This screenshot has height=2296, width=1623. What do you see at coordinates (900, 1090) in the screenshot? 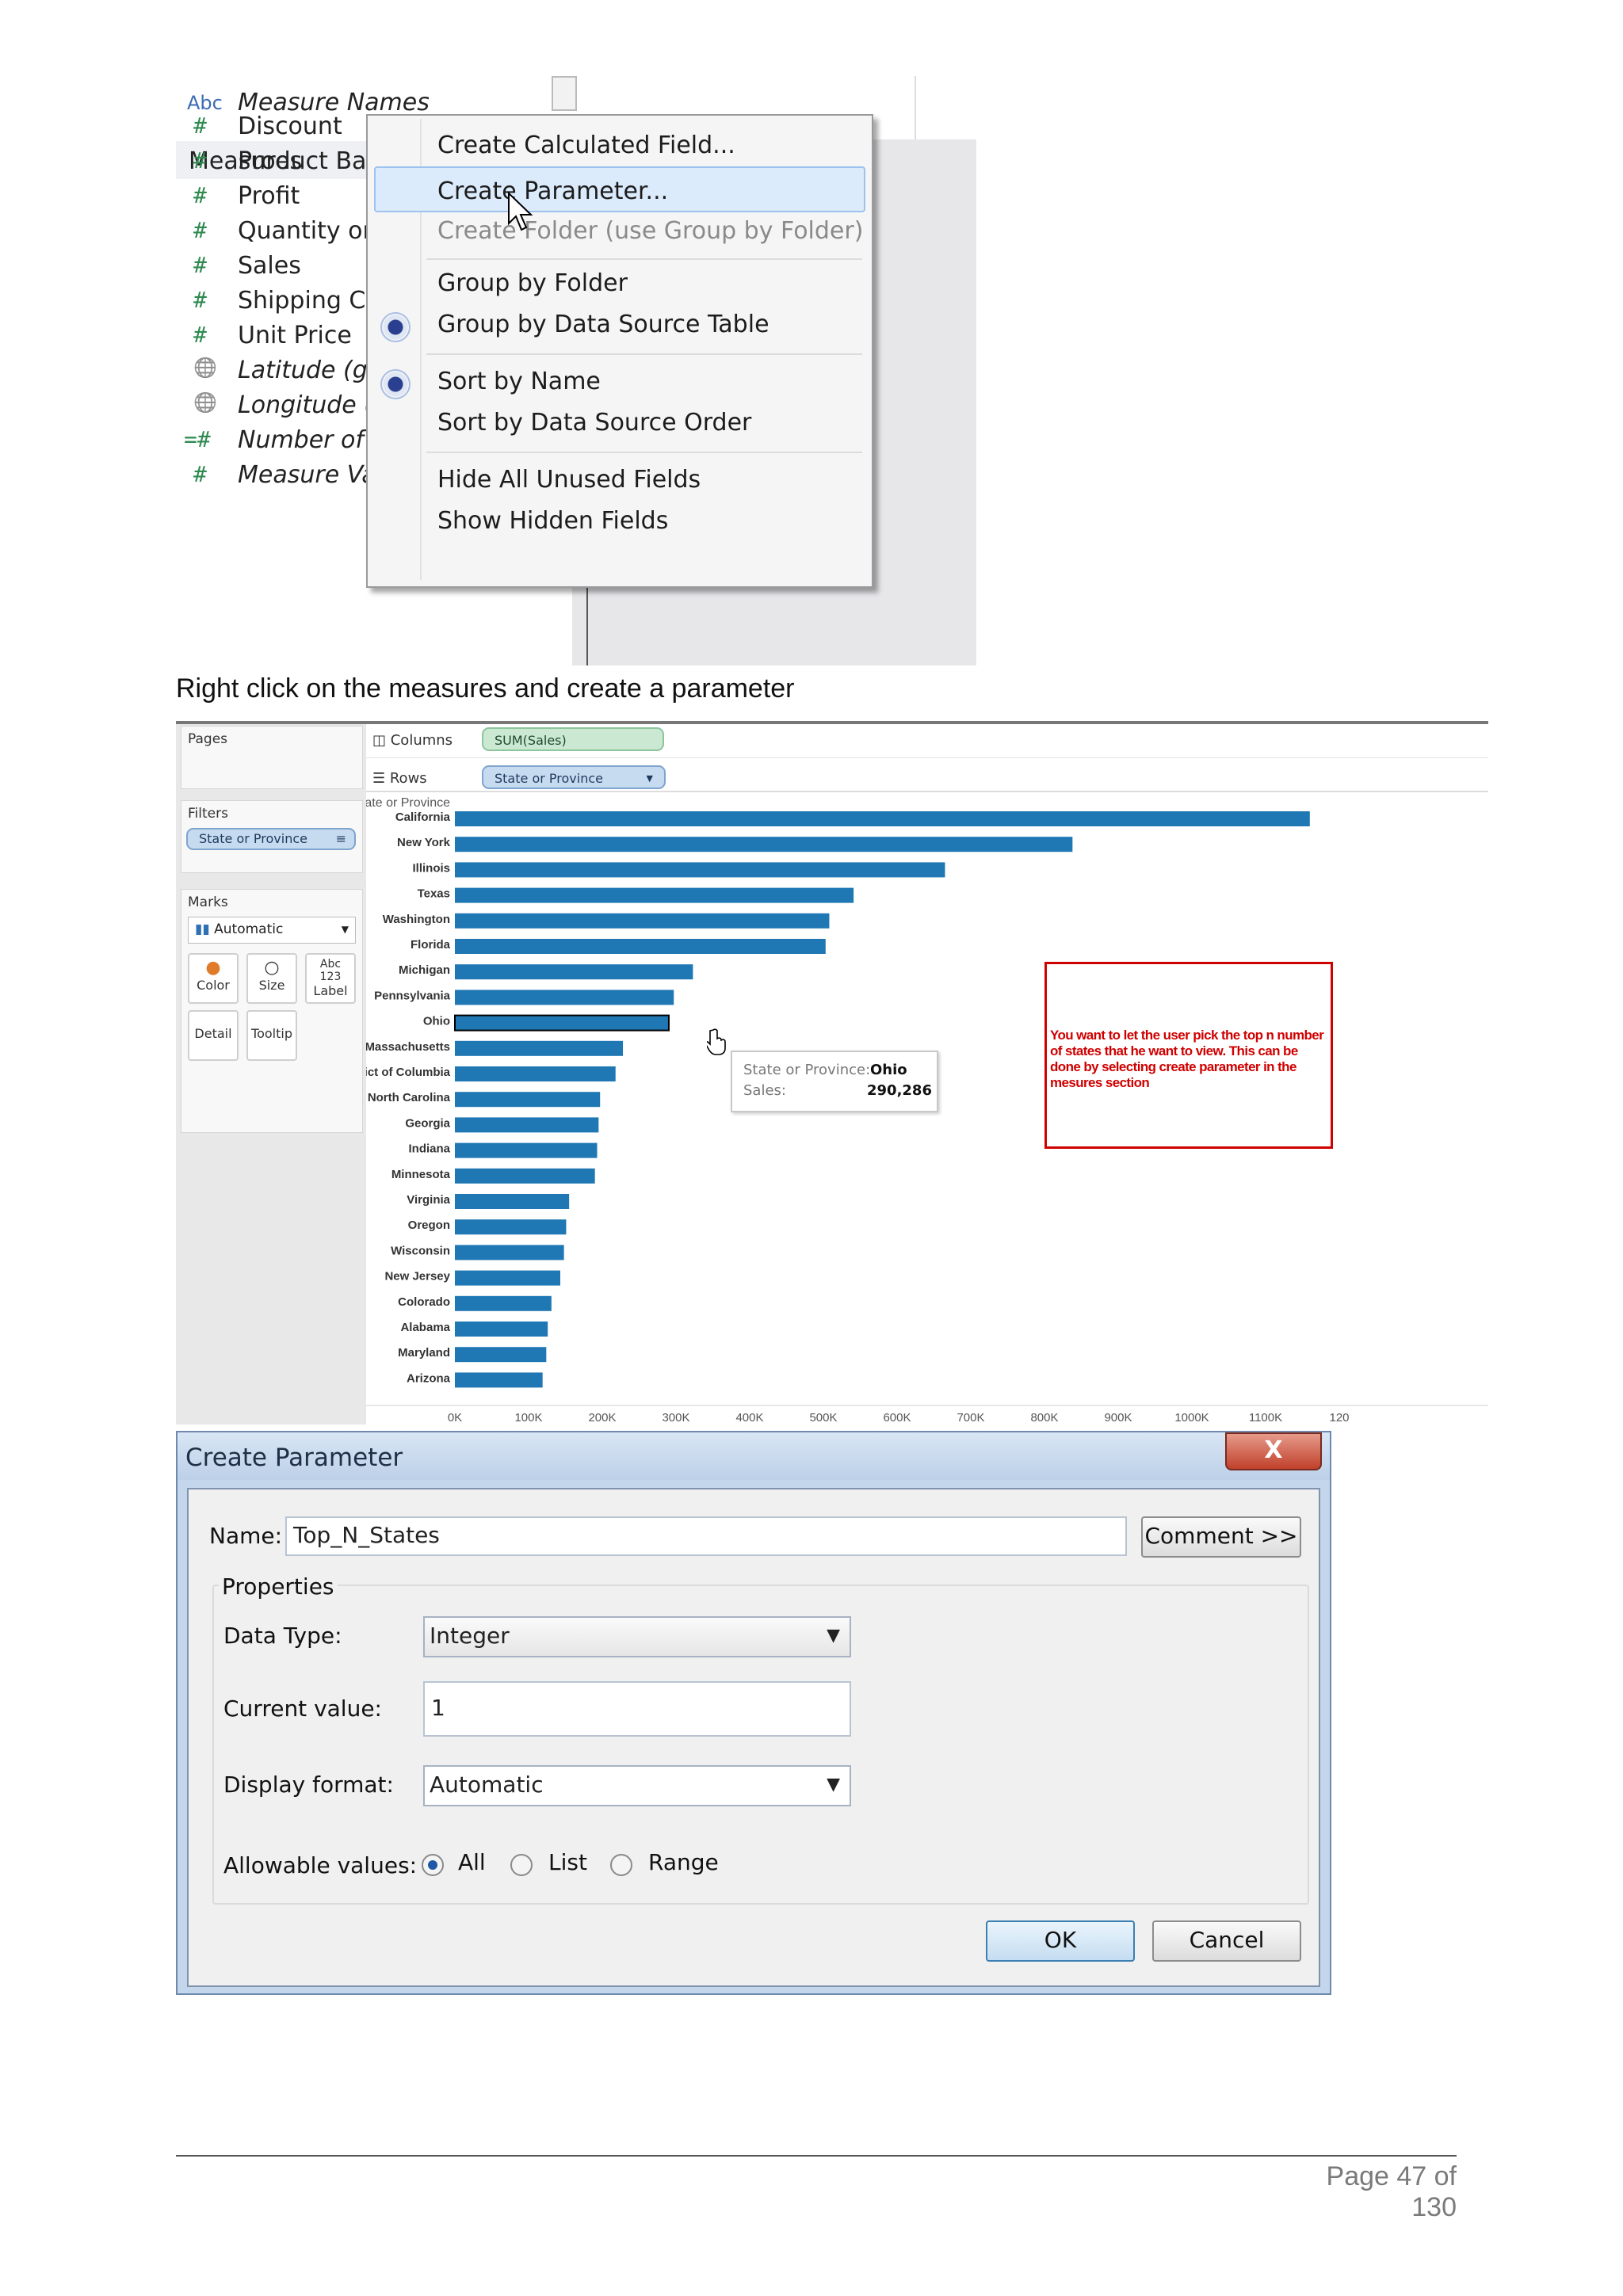
I see `tooltip-value-sales: 290,286` at bounding box center [900, 1090].